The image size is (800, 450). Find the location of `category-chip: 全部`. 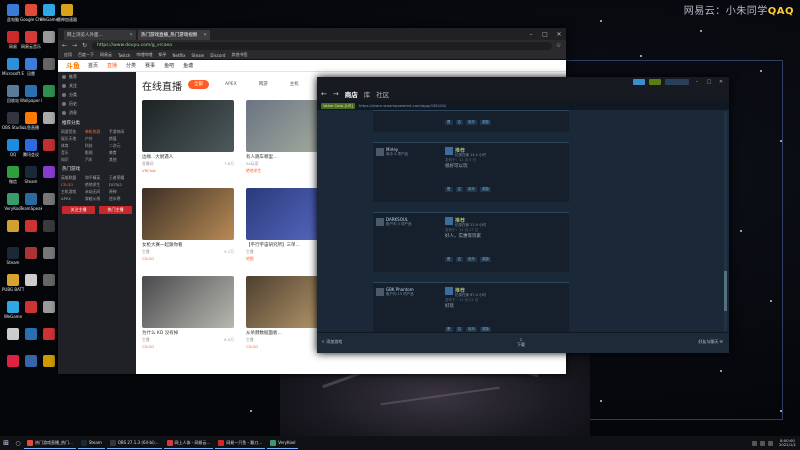

category-chip: 全部 is located at coordinates (198, 84).